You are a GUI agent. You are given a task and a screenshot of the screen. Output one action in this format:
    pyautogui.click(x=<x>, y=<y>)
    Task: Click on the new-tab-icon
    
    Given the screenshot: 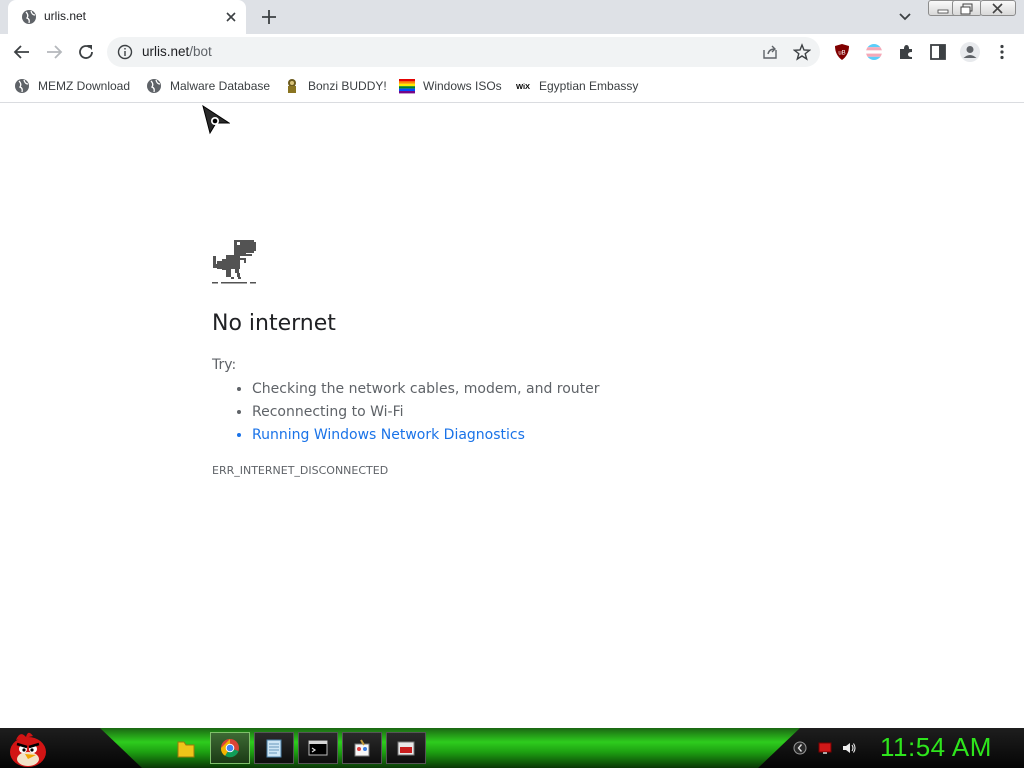 What is the action you would take?
    pyautogui.click(x=269, y=17)
    